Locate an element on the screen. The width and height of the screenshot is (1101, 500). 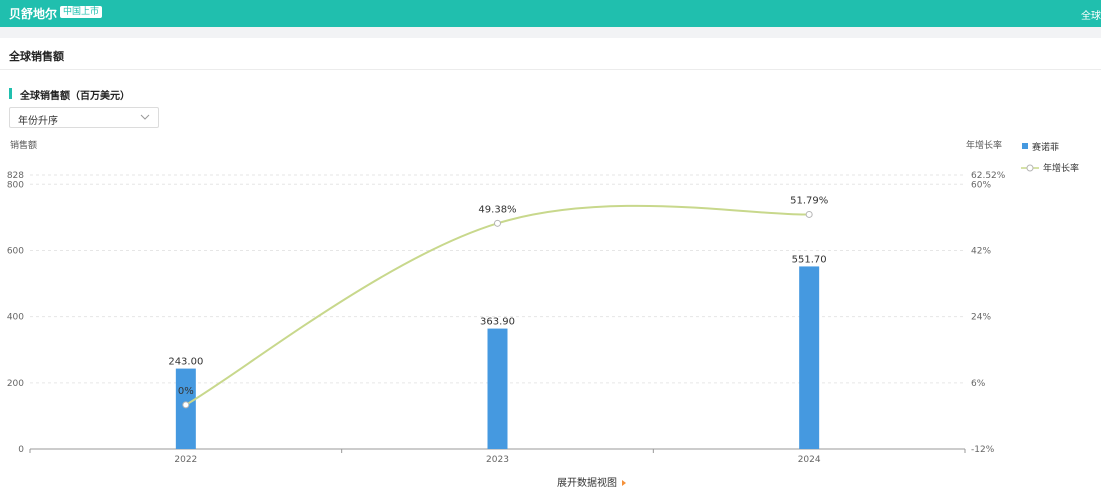
y2-axis-title: 年增长率 is located at coordinates (984, 145).